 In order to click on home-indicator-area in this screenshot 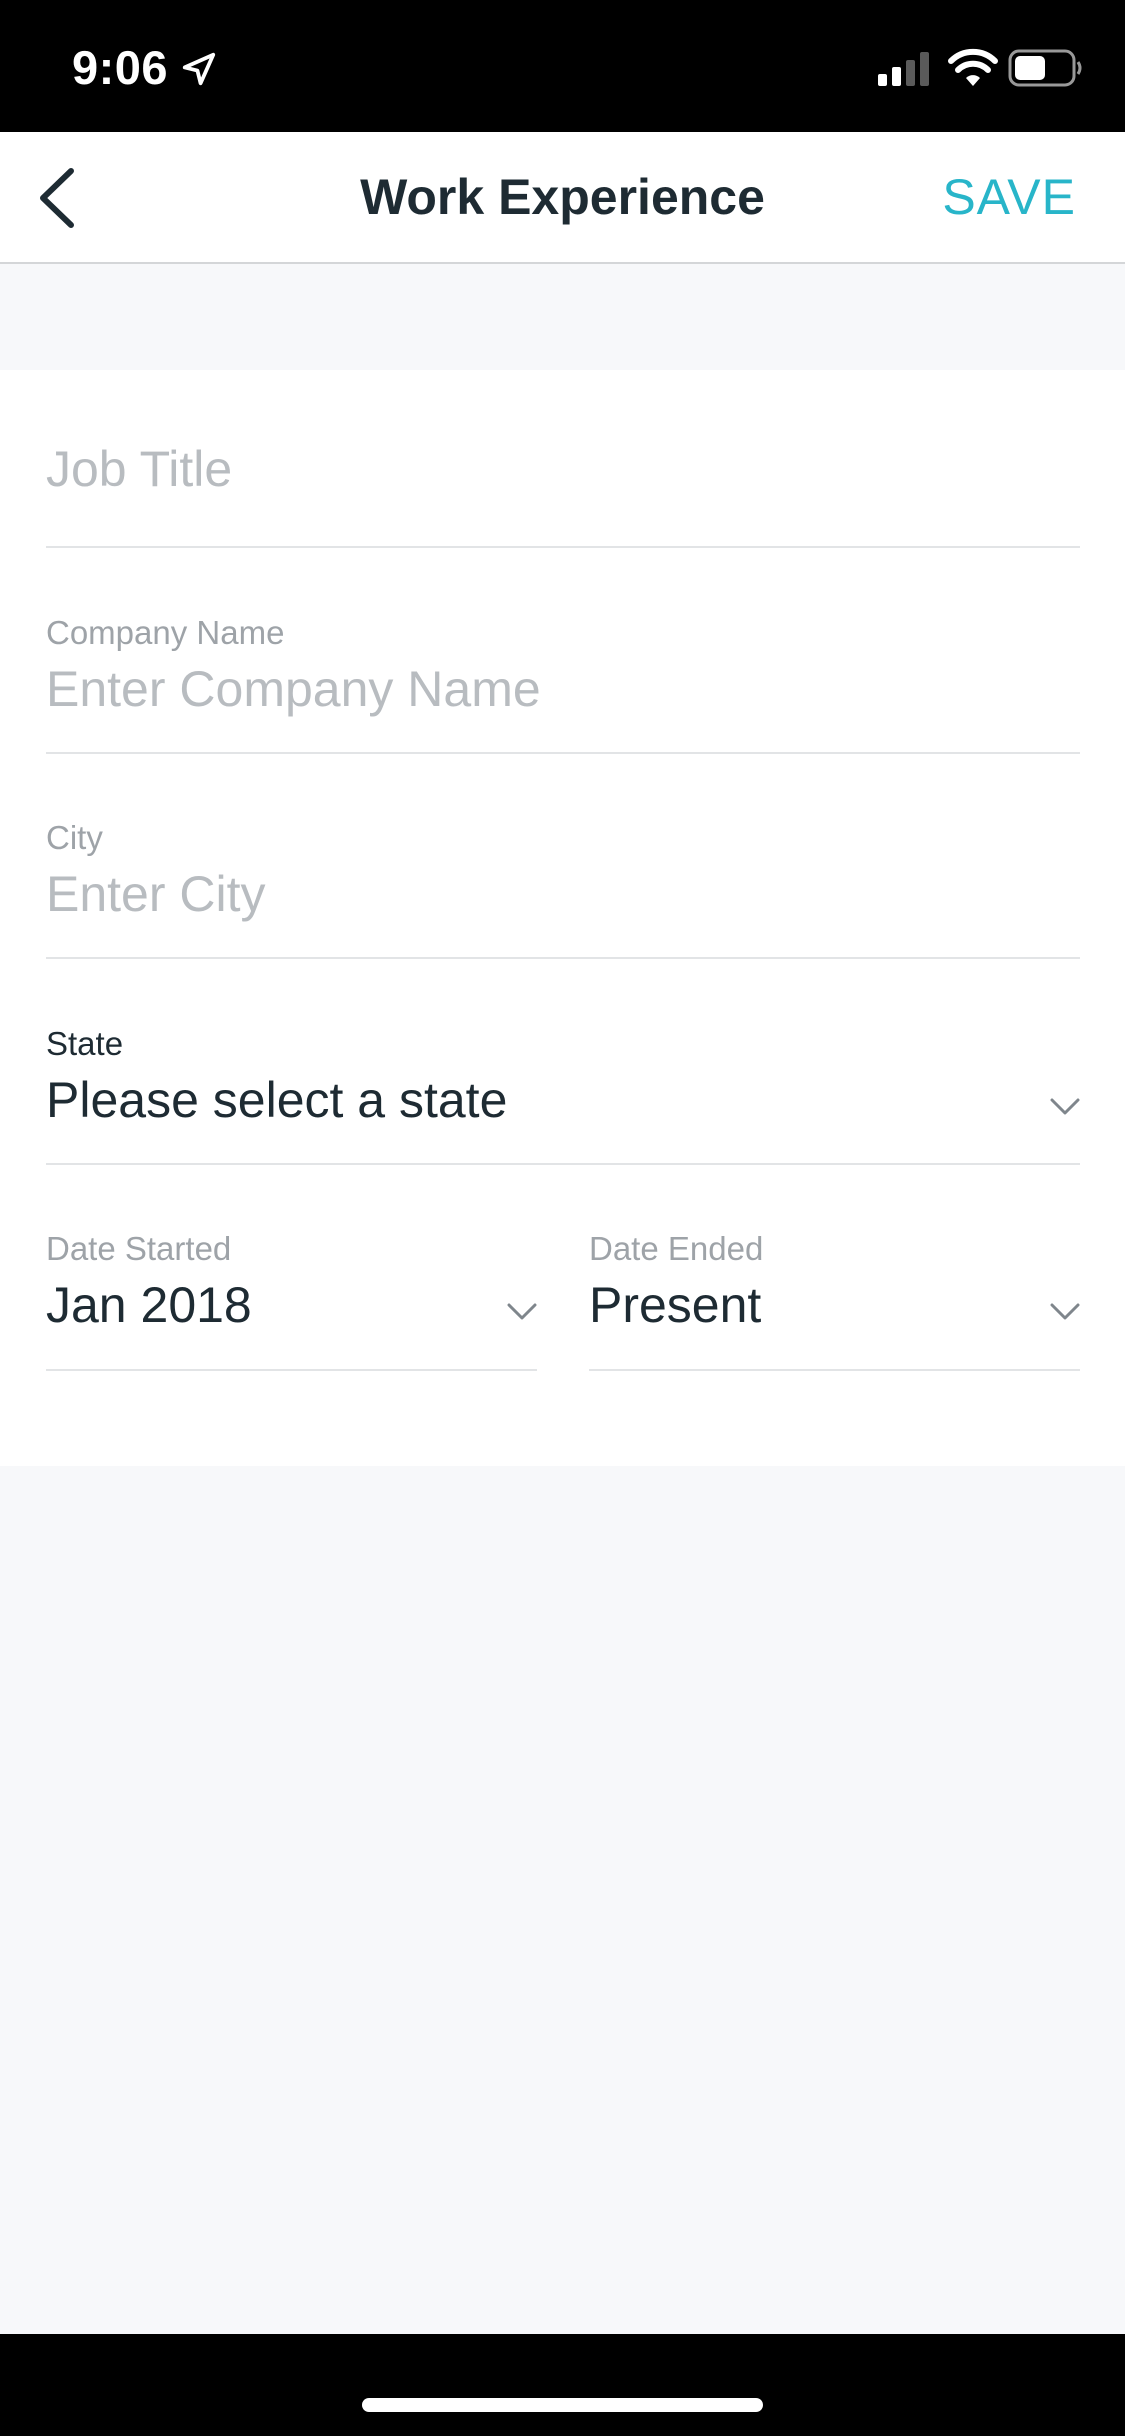, I will do `click(562, 2385)`.